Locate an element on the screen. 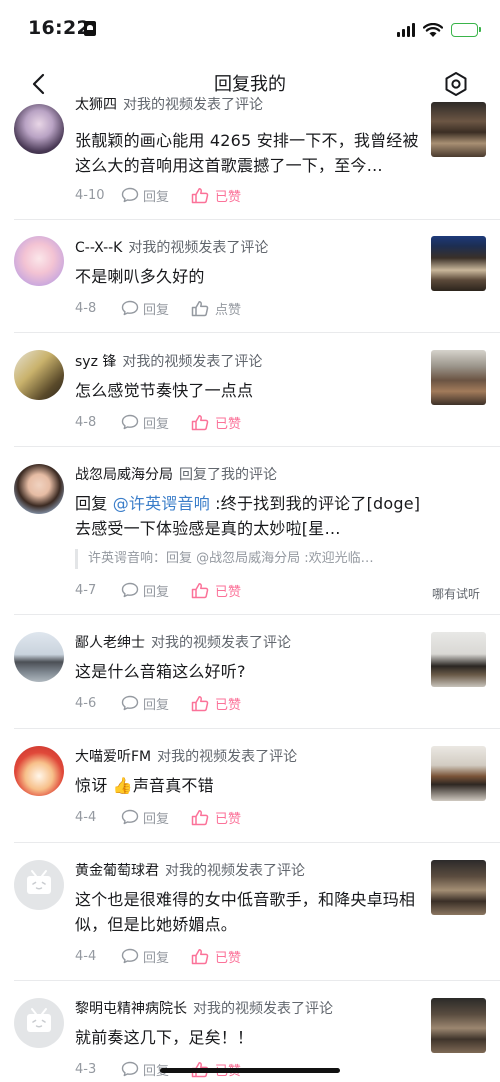 The width and height of the screenshot is (500, 1082). username: syz 锋 is located at coordinates (95, 362).